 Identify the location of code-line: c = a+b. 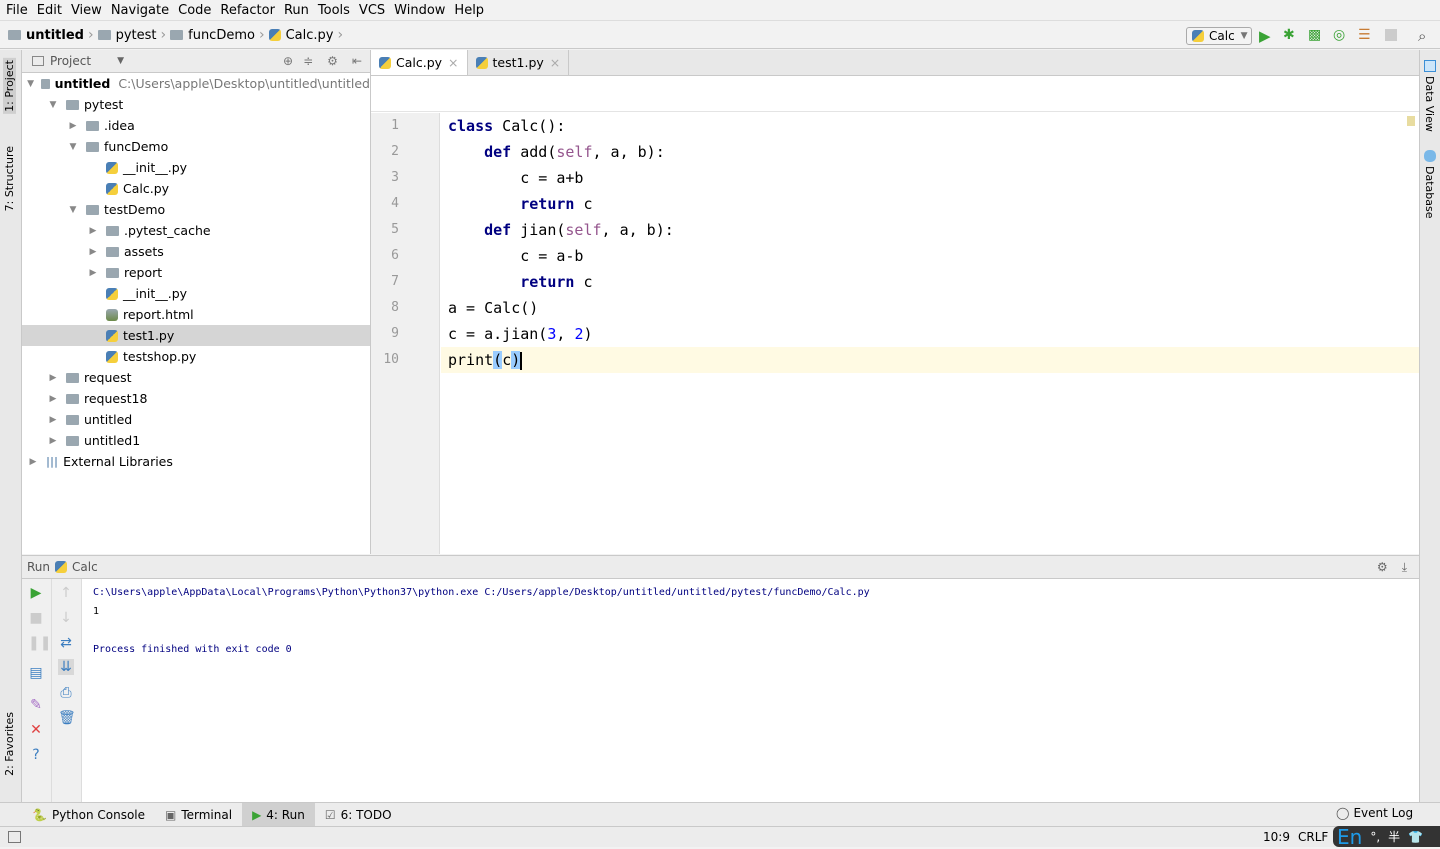
(930, 178).